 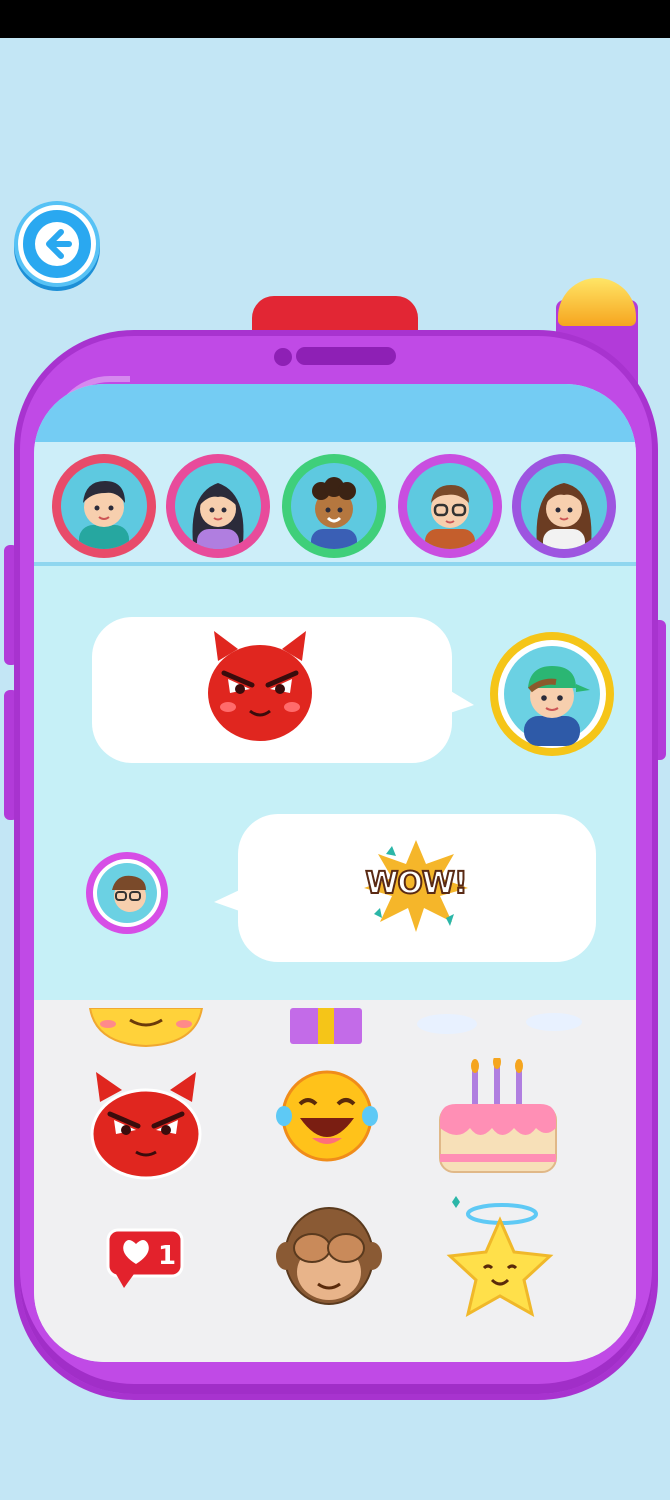 I want to click on message-bubble, so click(x=283, y=690).